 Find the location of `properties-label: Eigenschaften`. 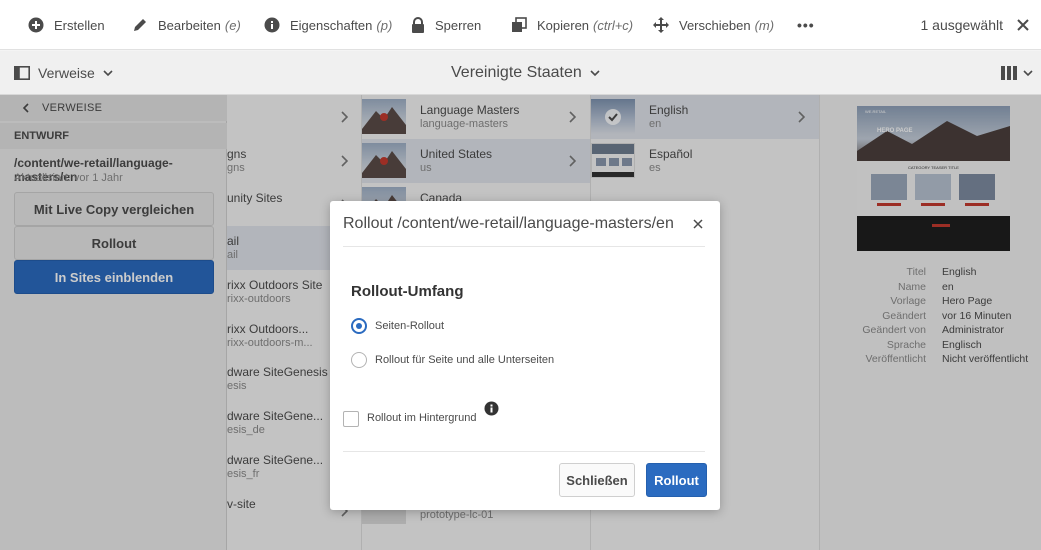

properties-label: Eigenschaften is located at coordinates (331, 25).